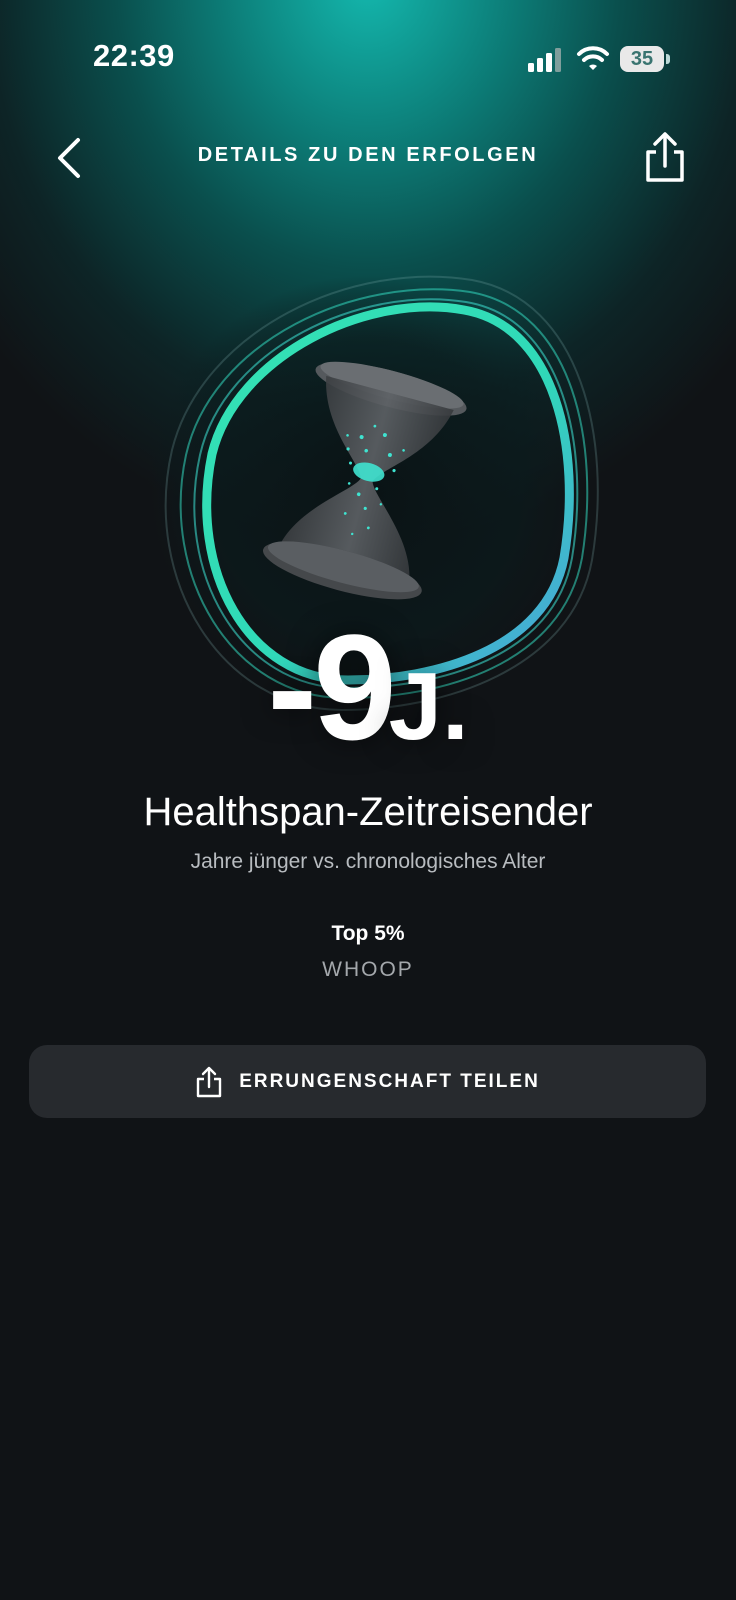  Describe the element at coordinates (368, 155) in the screenshot. I see `page-title: DETAILS ZU DEN ERFOLGEN` at that location.